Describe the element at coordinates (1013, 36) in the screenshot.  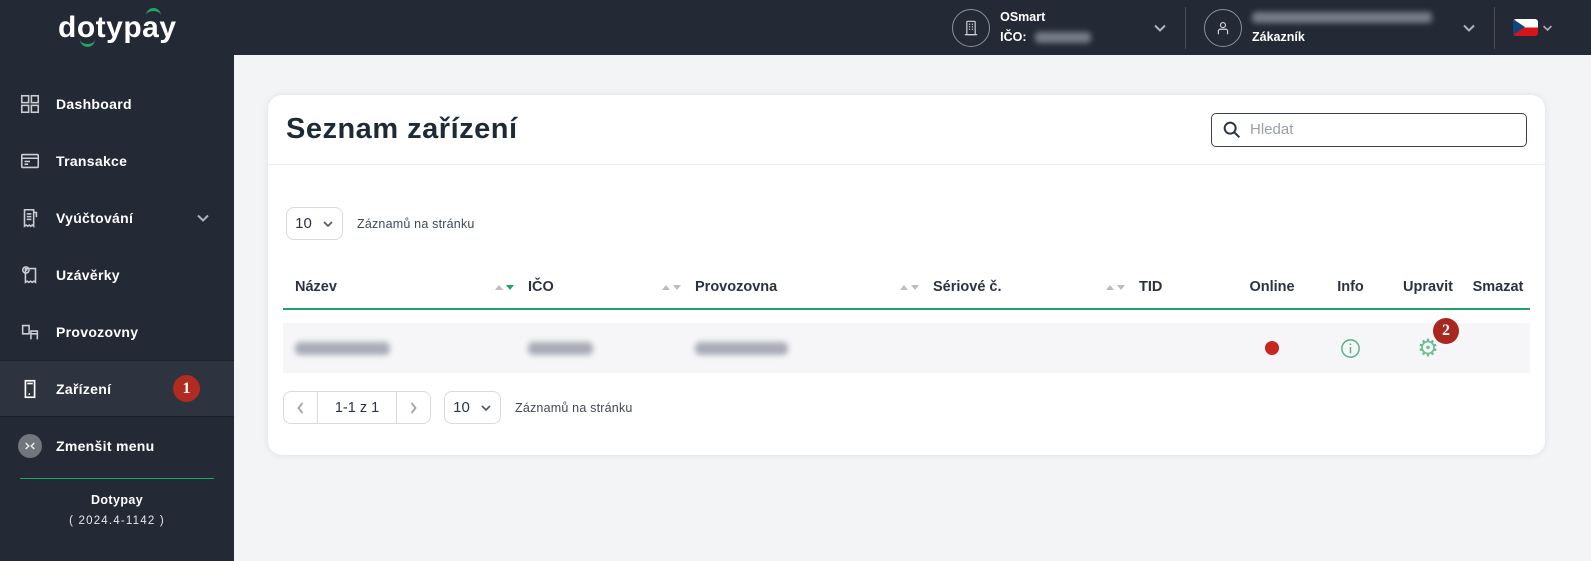
I see `company-ico-label: IČO:` at that location.